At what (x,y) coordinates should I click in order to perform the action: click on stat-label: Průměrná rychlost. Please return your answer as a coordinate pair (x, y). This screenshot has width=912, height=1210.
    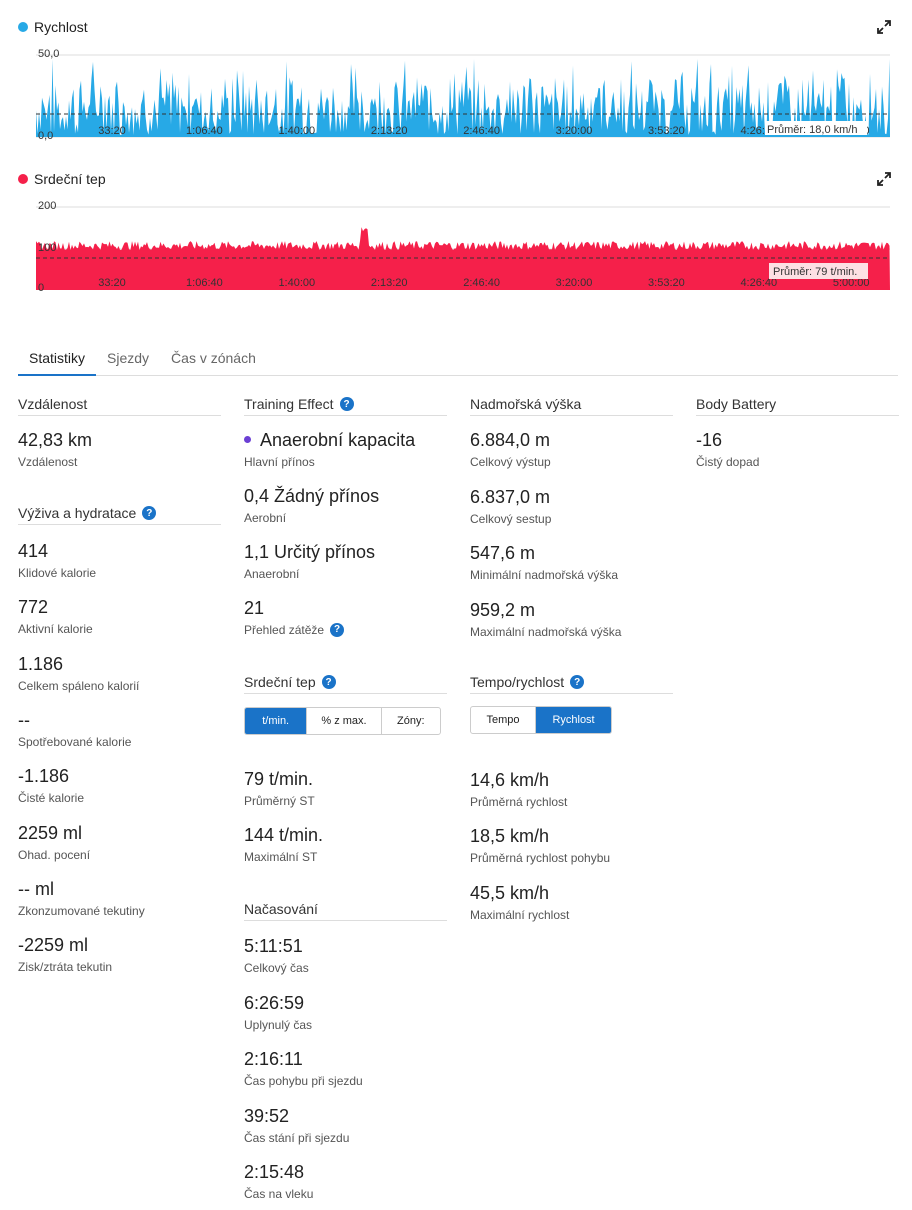
    Looking at the image, I should click on (519, 802).